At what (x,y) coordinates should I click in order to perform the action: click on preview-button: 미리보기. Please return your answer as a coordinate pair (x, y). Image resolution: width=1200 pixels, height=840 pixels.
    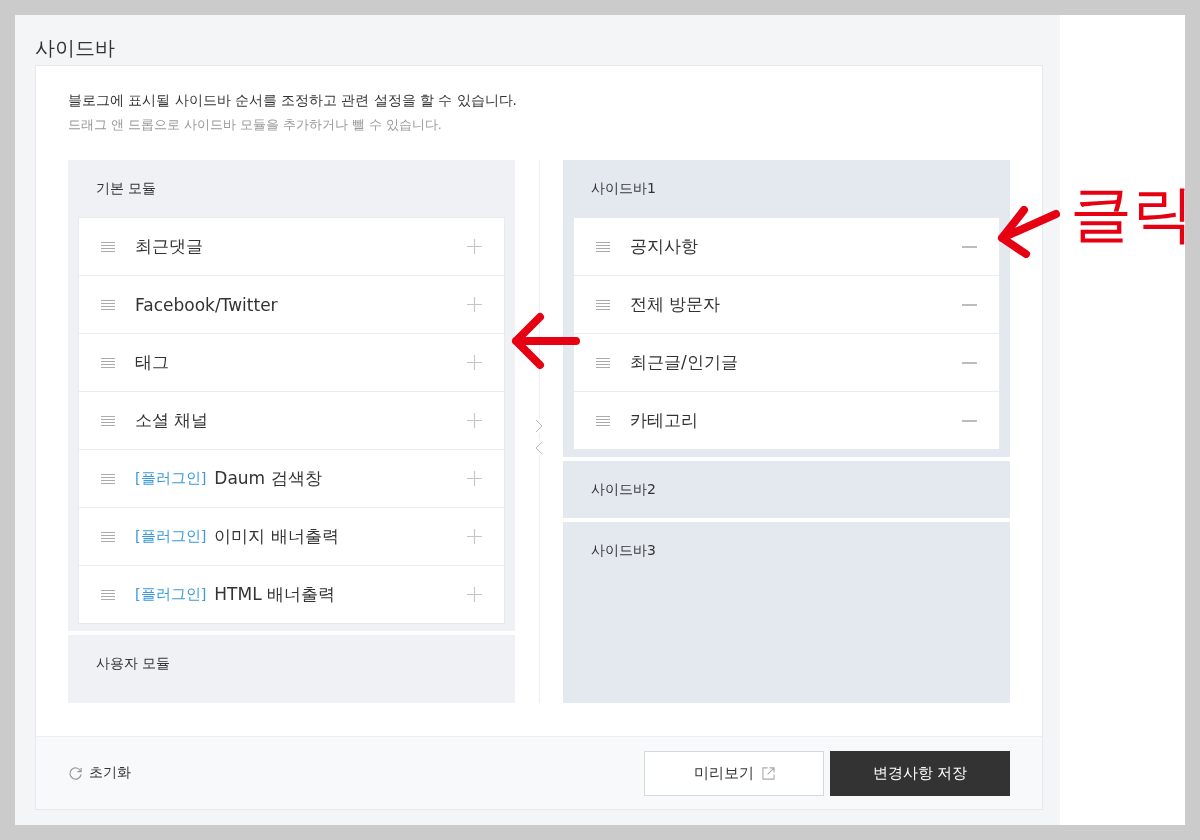
    Looking at the image, I should click on (734, 773).